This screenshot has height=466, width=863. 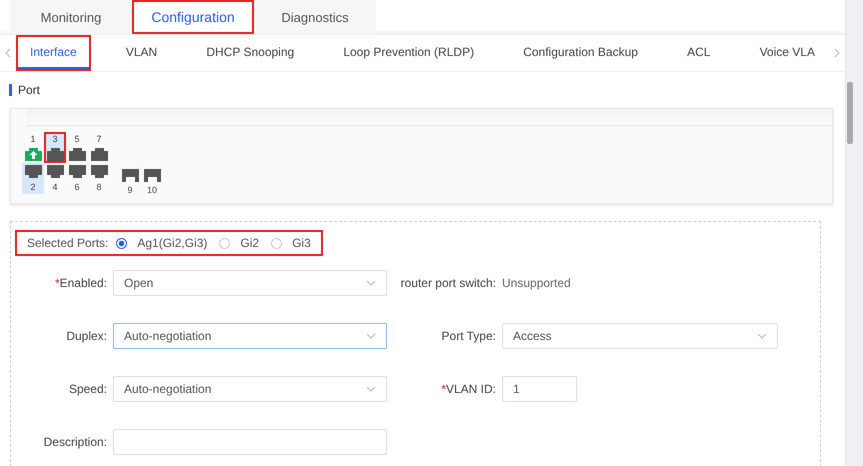 I want to click on scrollbar-thumb, so click(x=850, y=113).